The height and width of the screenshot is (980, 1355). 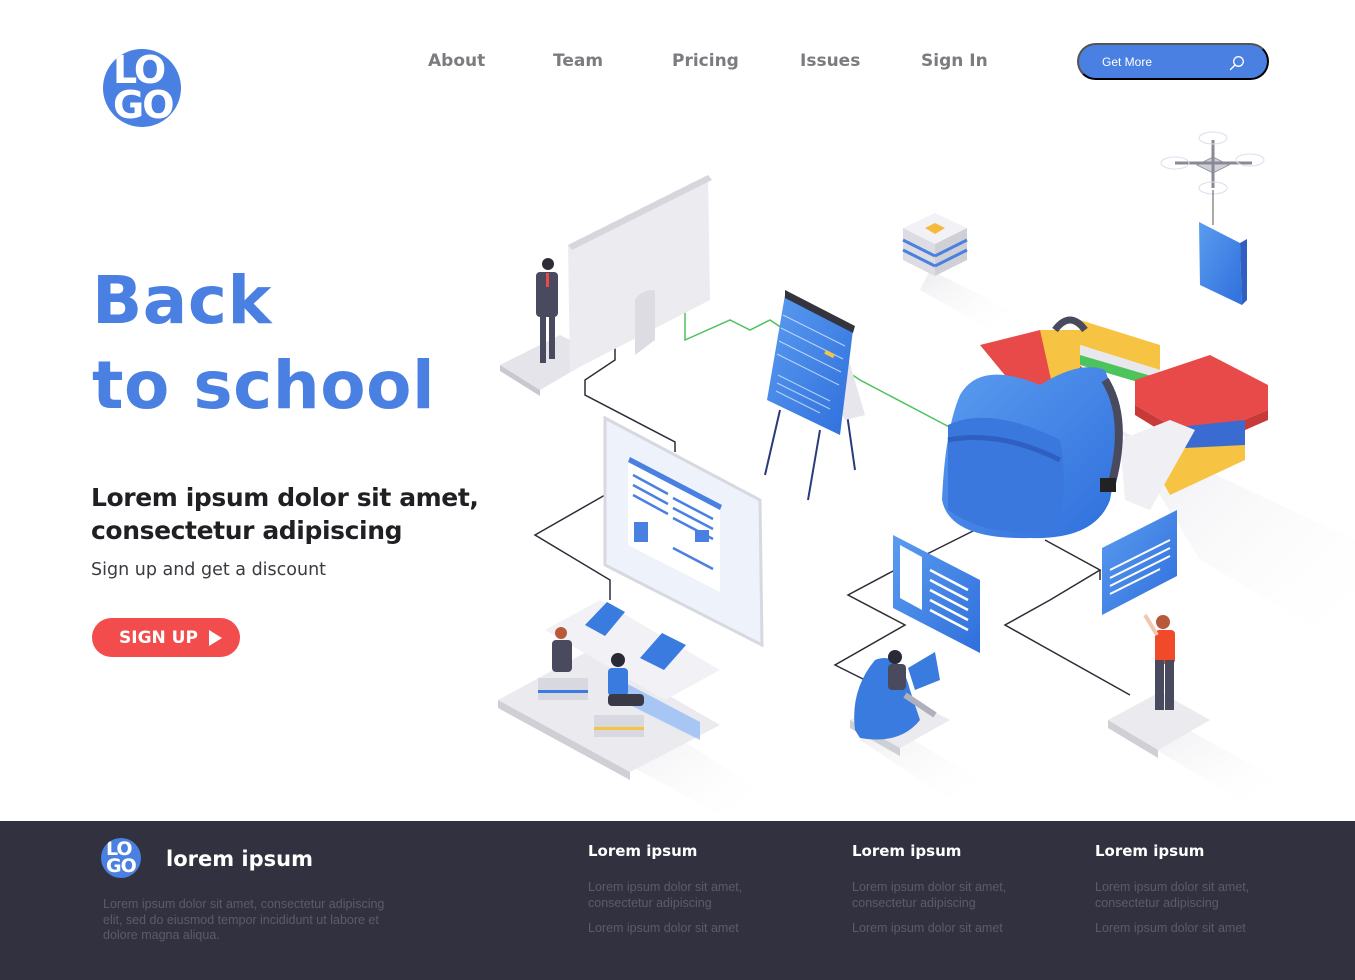 What do you see at coordinates (814, 395) in the screenshot?
I see `flip-chart` at bounding box center [814, 395].